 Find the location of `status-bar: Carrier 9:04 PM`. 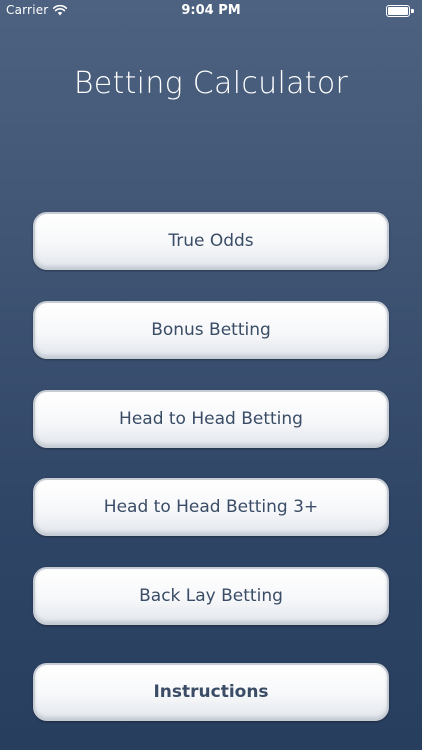

status-bar: Carrier 9:04 PM is located at coordinates (211, 11).